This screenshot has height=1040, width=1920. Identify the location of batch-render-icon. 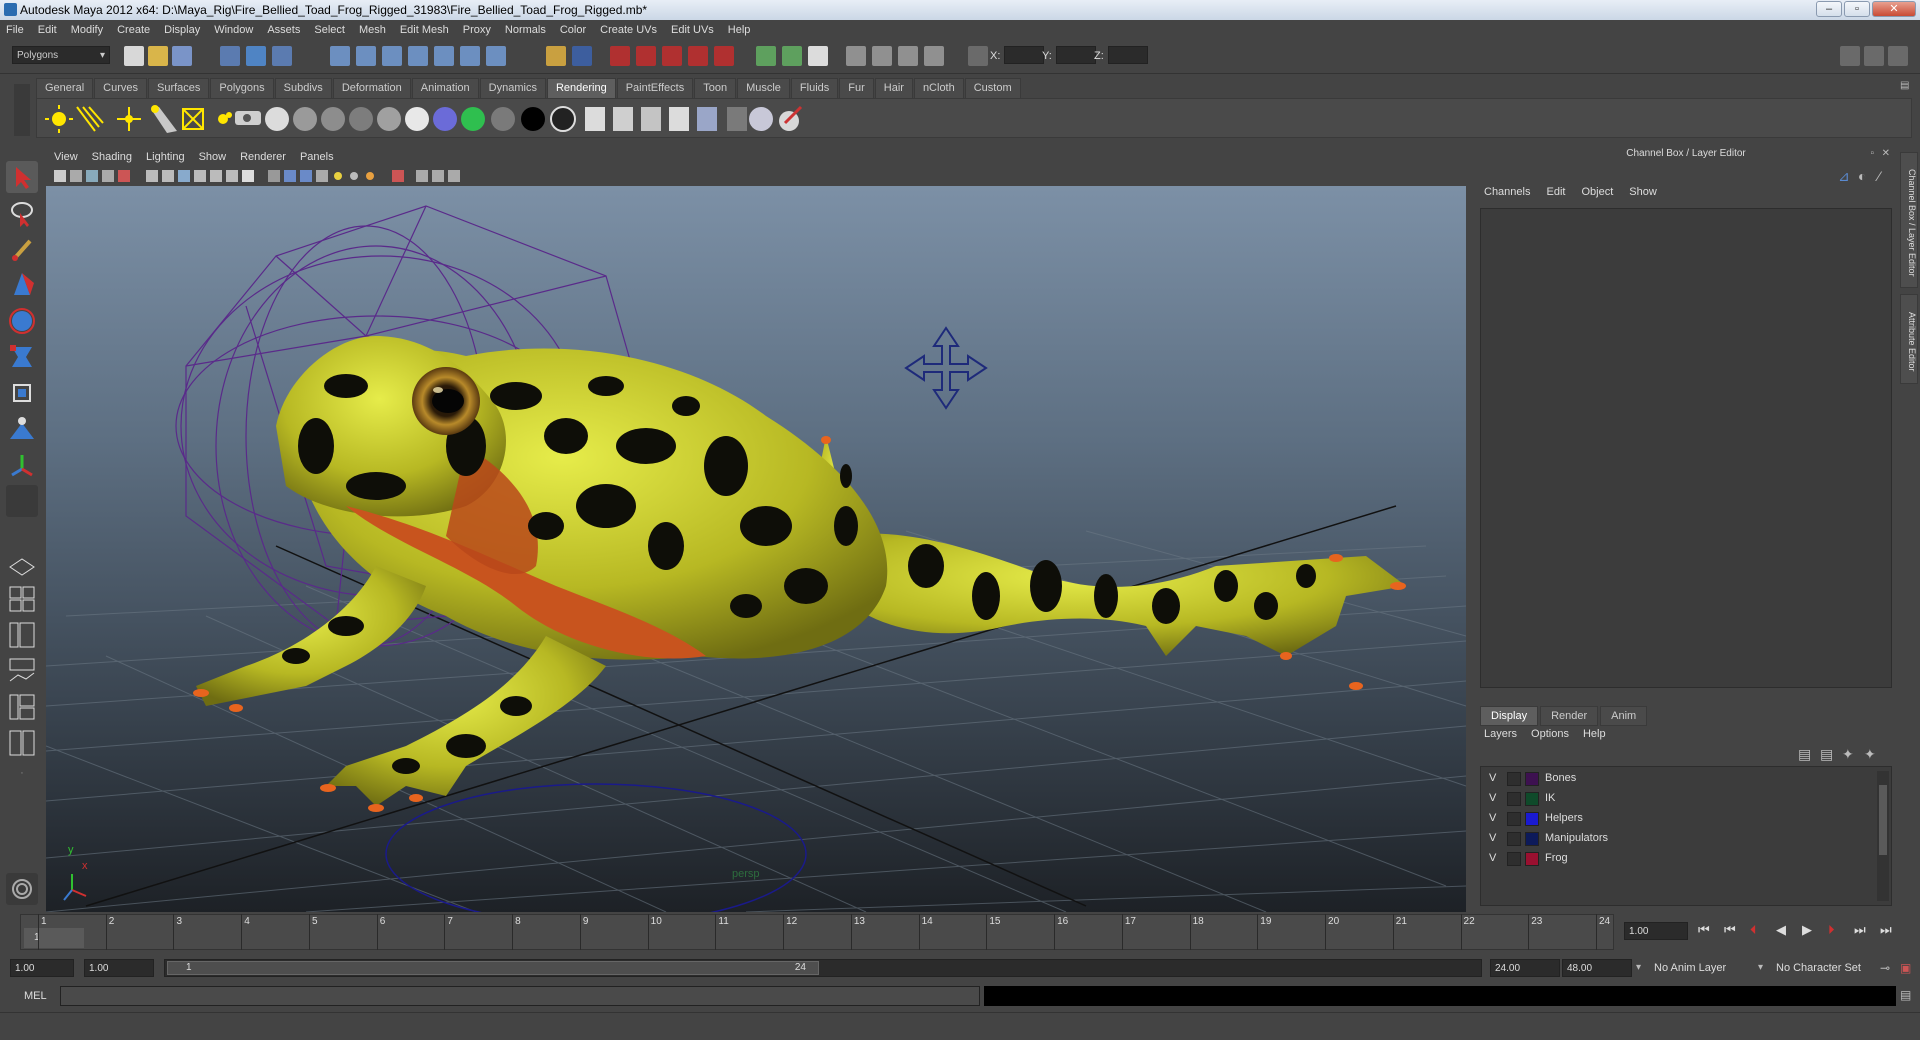
(651, 119).